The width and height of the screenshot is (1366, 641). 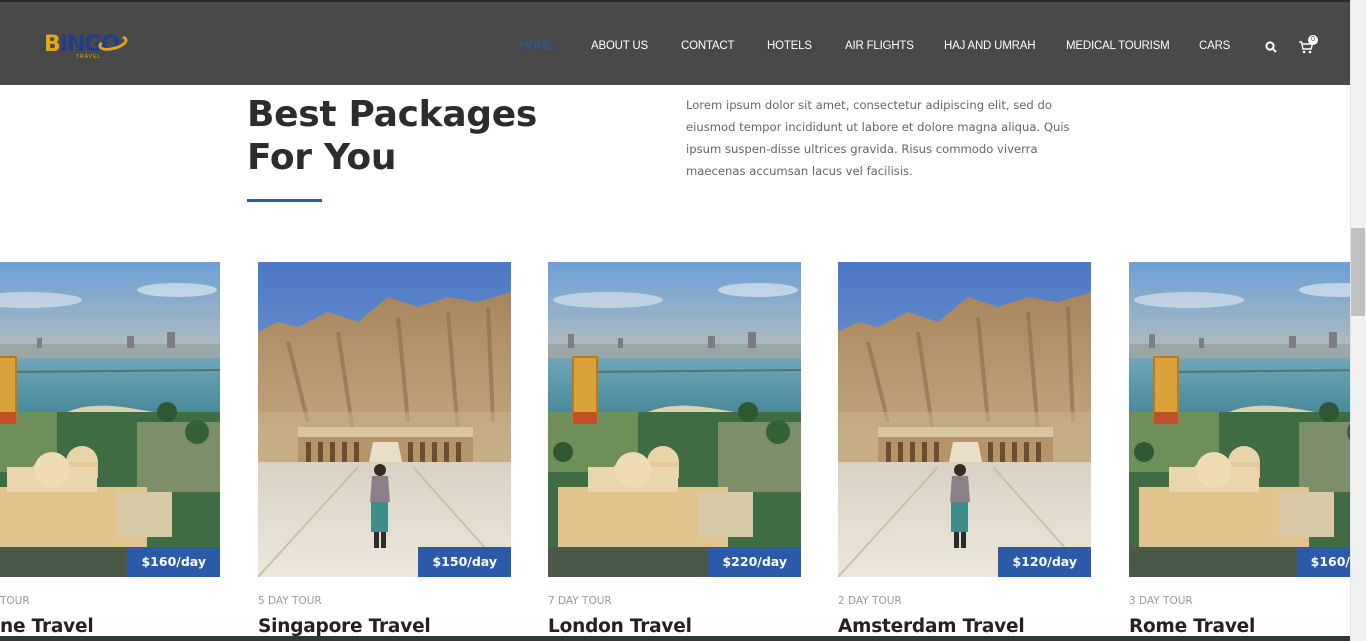 What do you see at coordinates (870, 601) in the screenshot?
I see `package-duration: 2 DAY TOUR` at bounding box center [870, 601].